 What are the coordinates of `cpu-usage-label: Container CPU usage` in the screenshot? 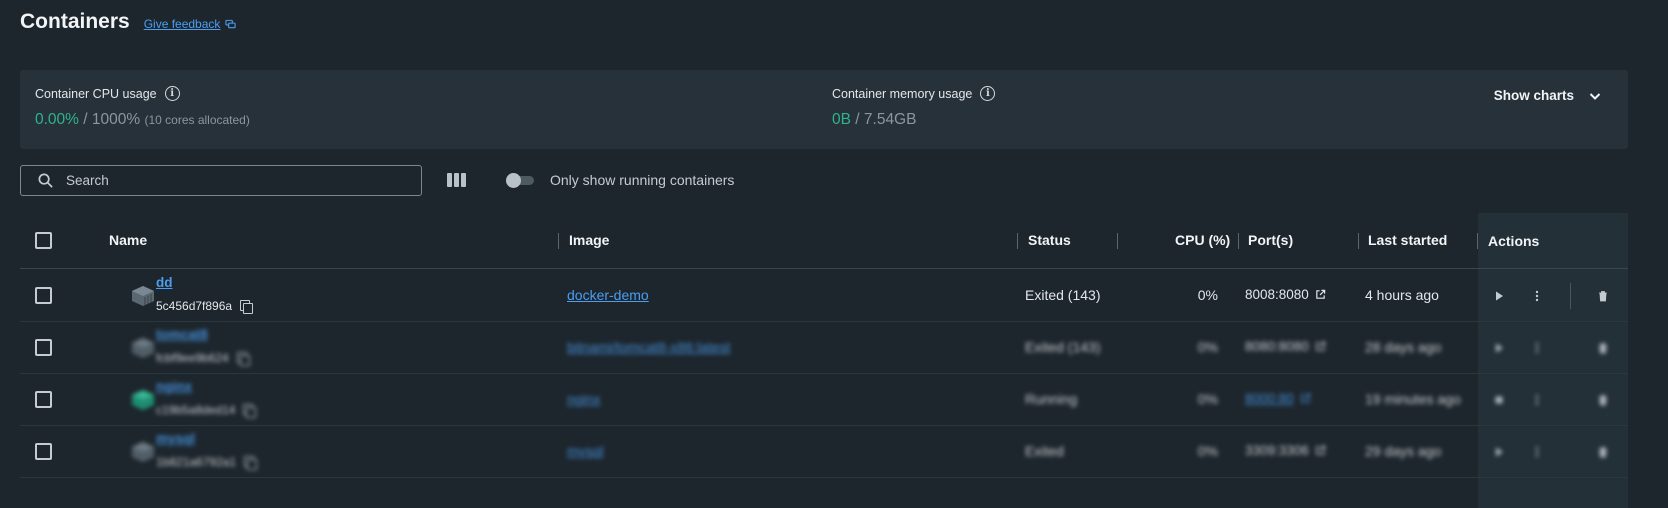 It's located at (96, 93).